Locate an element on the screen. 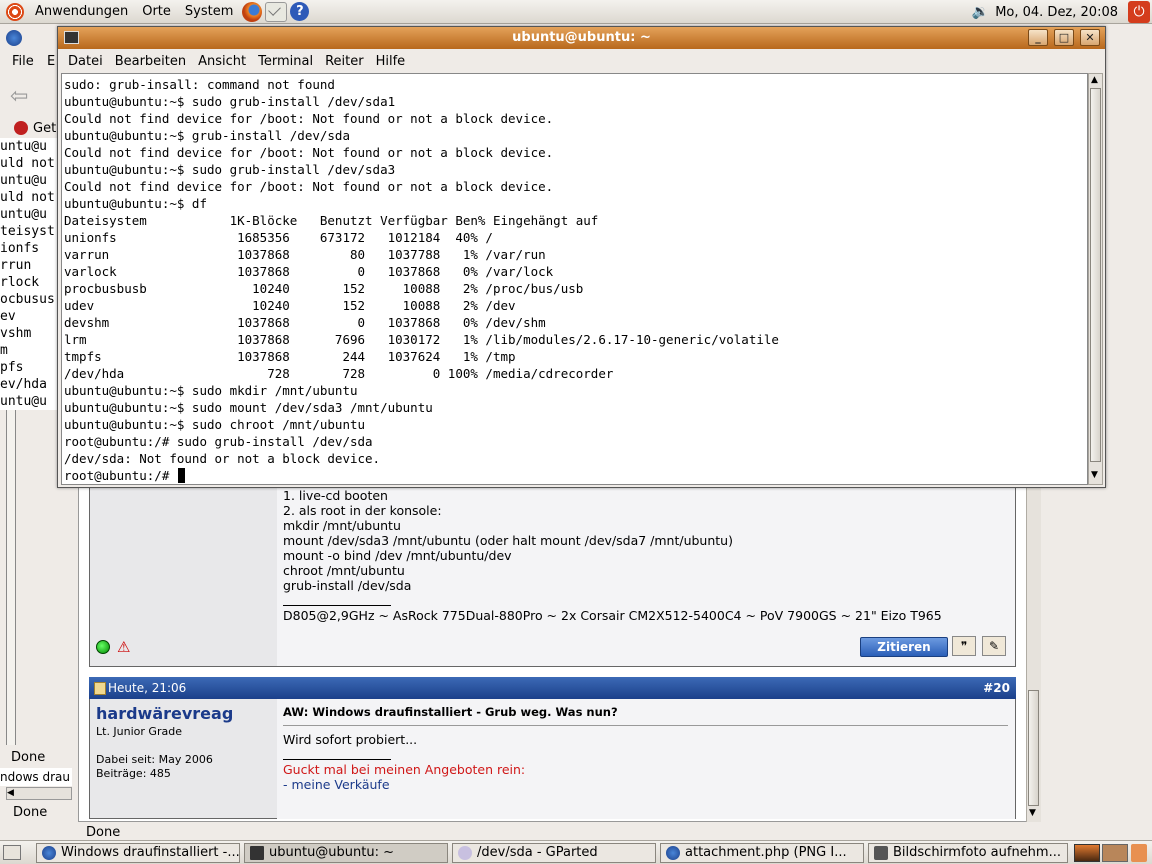 Image resolution: width=1152 pixels, height=864 pixels. mail-launcher-icon is located at coordinates (276, 11).